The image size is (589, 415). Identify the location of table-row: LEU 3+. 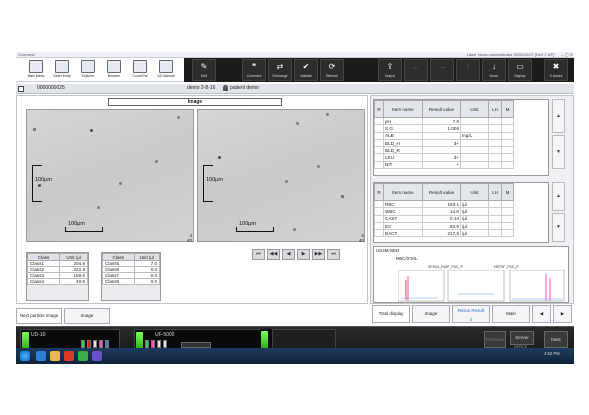
(444, 157).